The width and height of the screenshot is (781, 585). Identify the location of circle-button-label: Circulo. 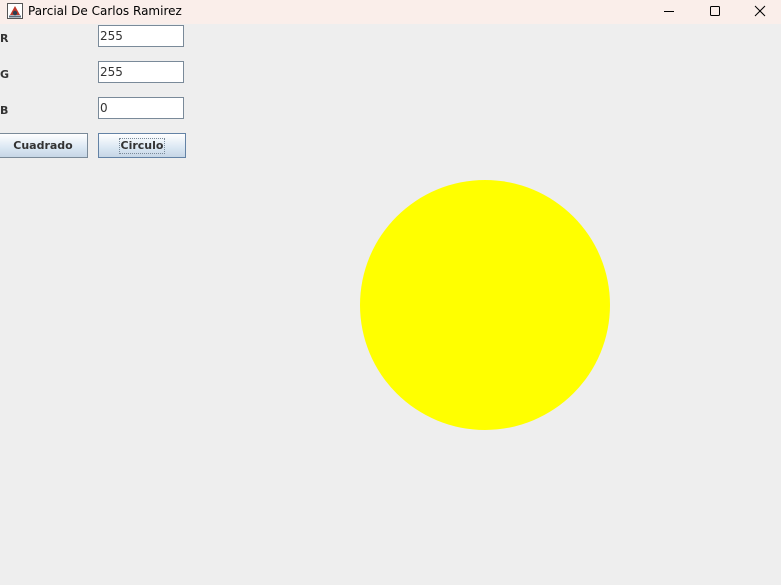
(142, 145).